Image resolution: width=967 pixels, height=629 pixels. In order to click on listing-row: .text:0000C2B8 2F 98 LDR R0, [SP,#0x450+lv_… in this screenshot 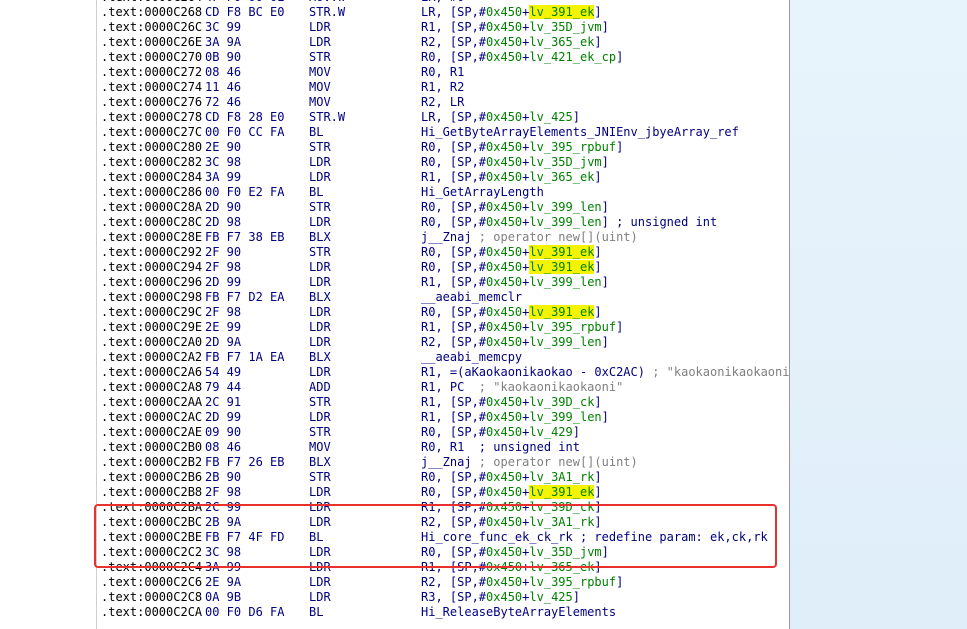, I will do `click(443, 492)`.